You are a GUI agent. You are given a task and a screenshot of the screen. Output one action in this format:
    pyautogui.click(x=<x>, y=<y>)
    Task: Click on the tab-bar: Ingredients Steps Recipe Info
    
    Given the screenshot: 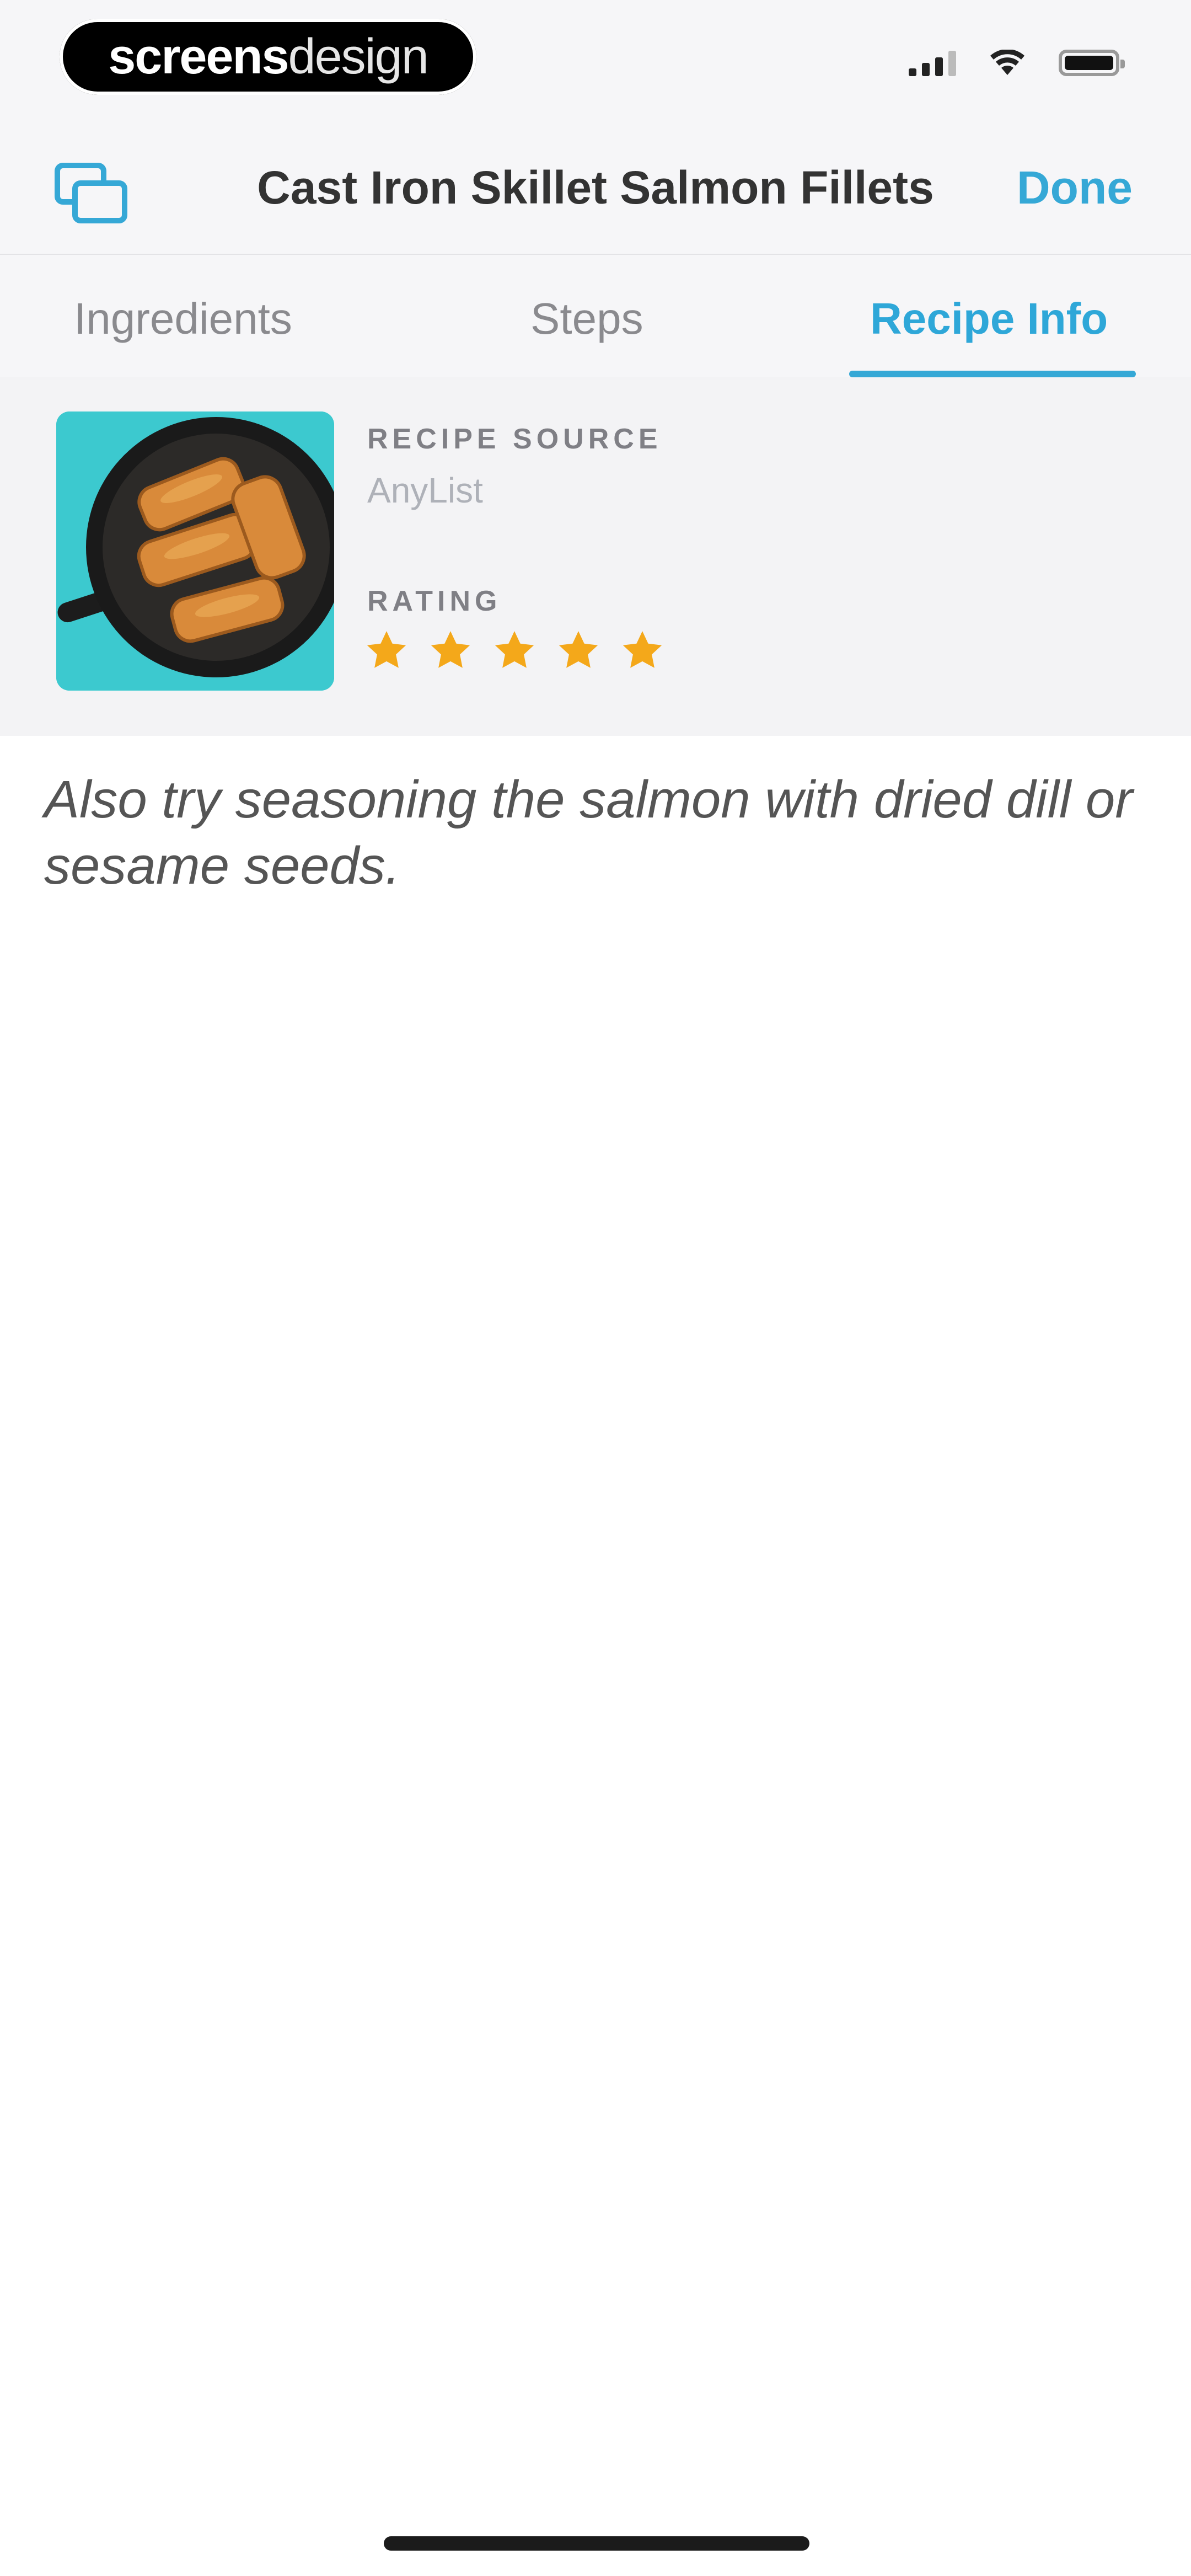 What is the action you would take?
    pyautogui.click(x=595, y=316)
    